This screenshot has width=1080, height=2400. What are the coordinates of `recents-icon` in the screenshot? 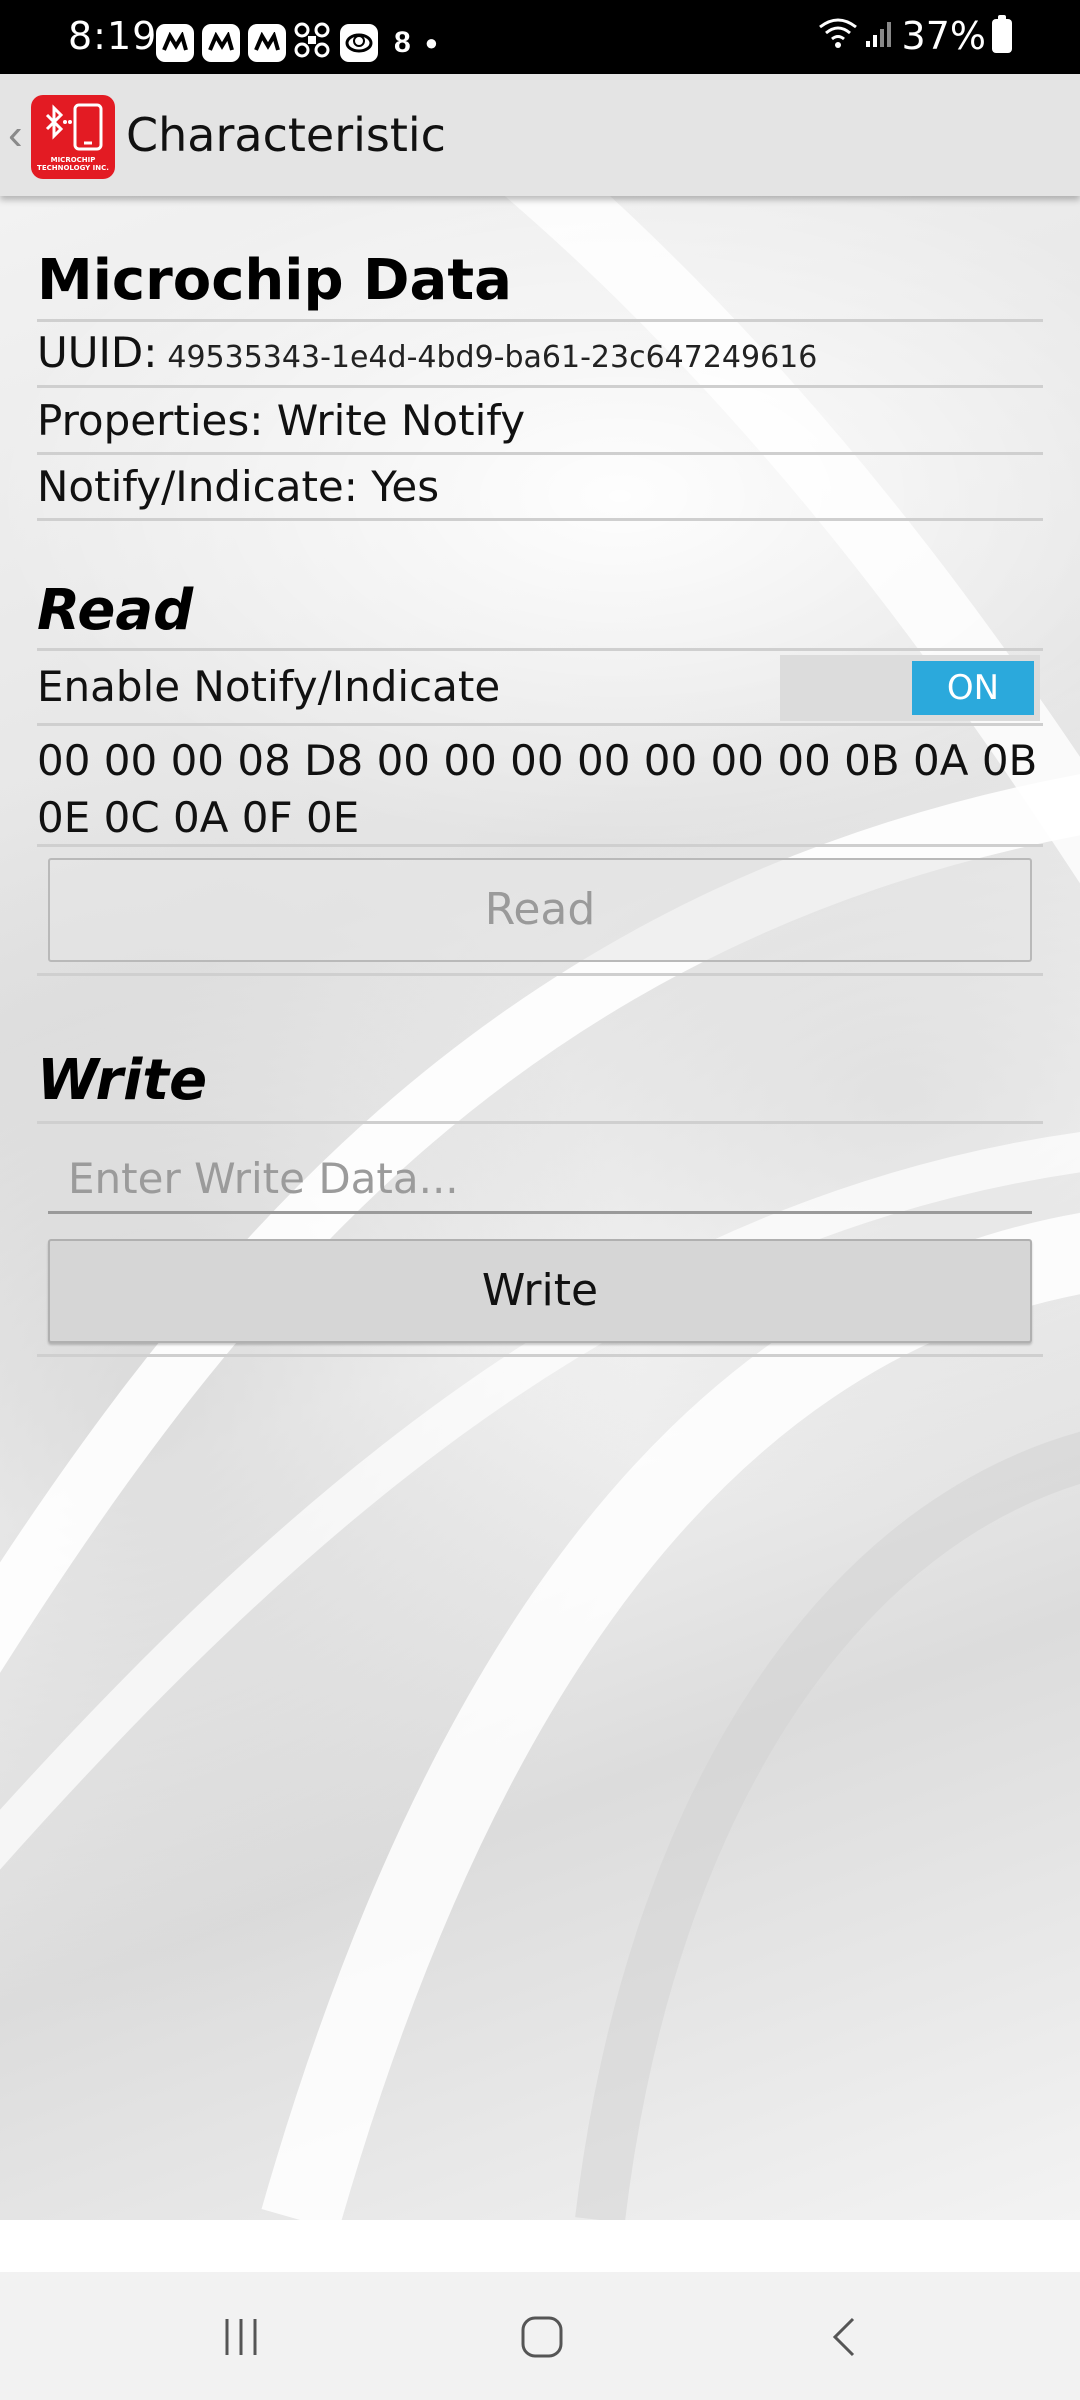 It's located at (241, 2337).